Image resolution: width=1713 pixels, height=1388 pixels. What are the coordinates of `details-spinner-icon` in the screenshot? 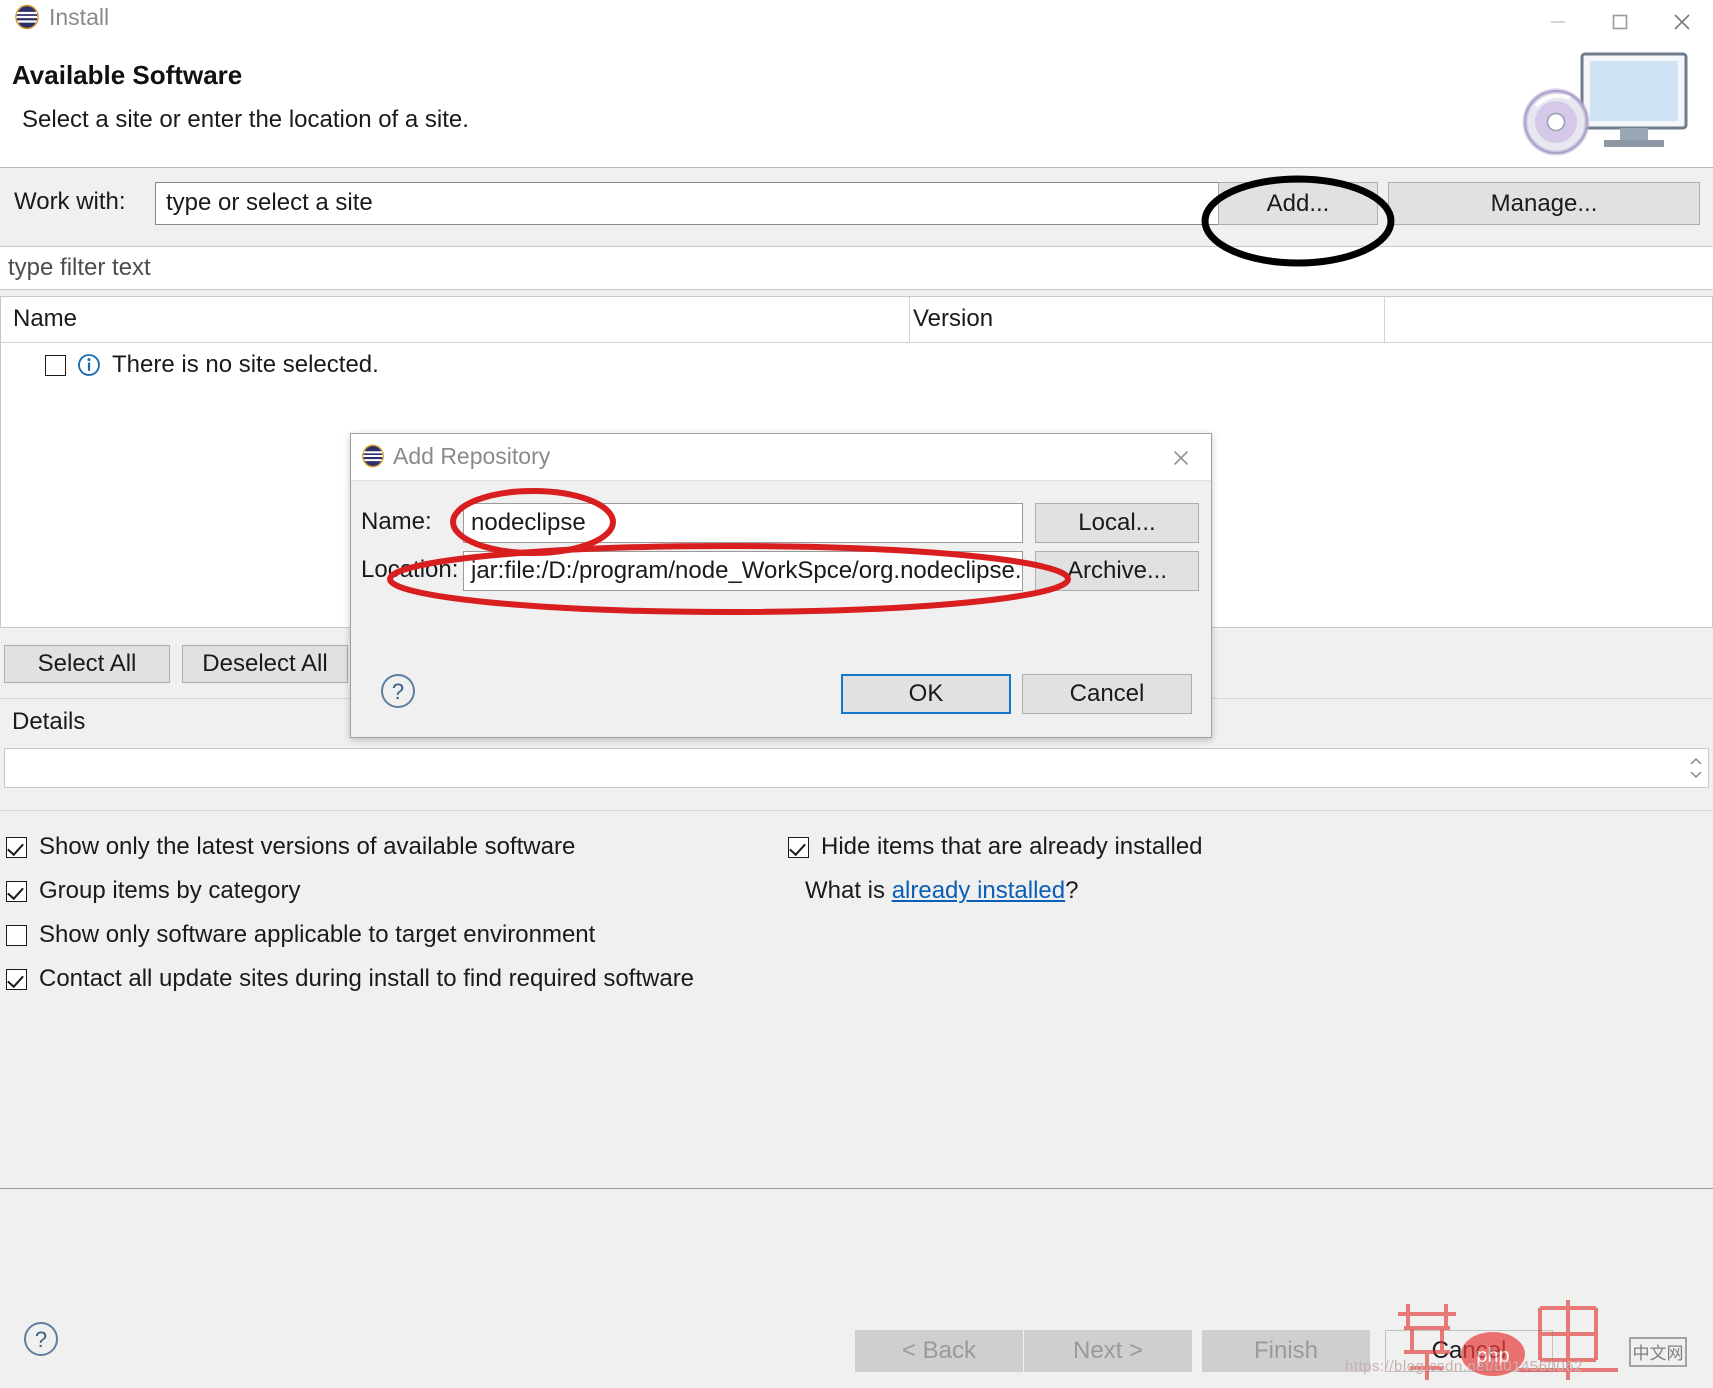 It's located at (1696, 768).